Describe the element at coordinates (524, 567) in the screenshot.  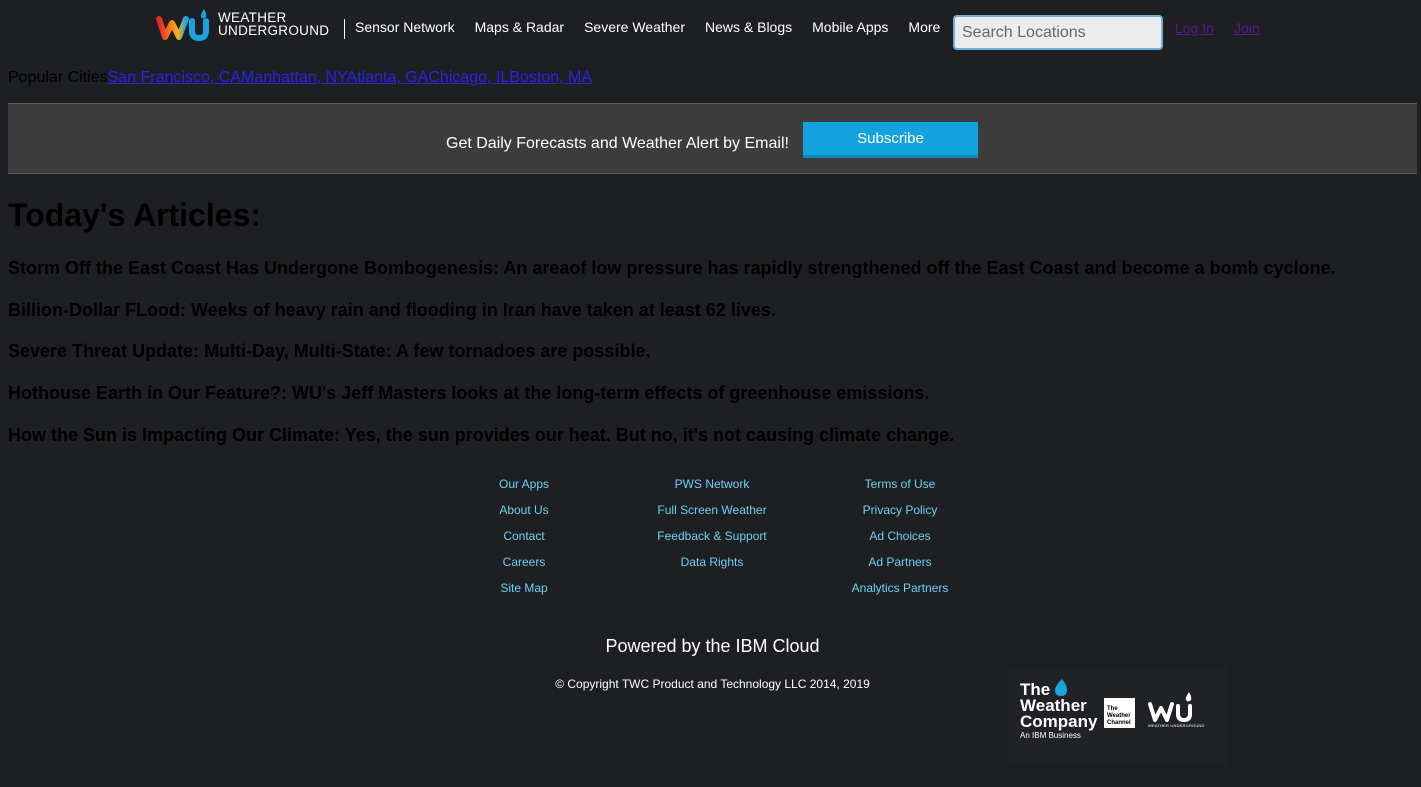
I see `footer-link-careers: Careers` at that location.